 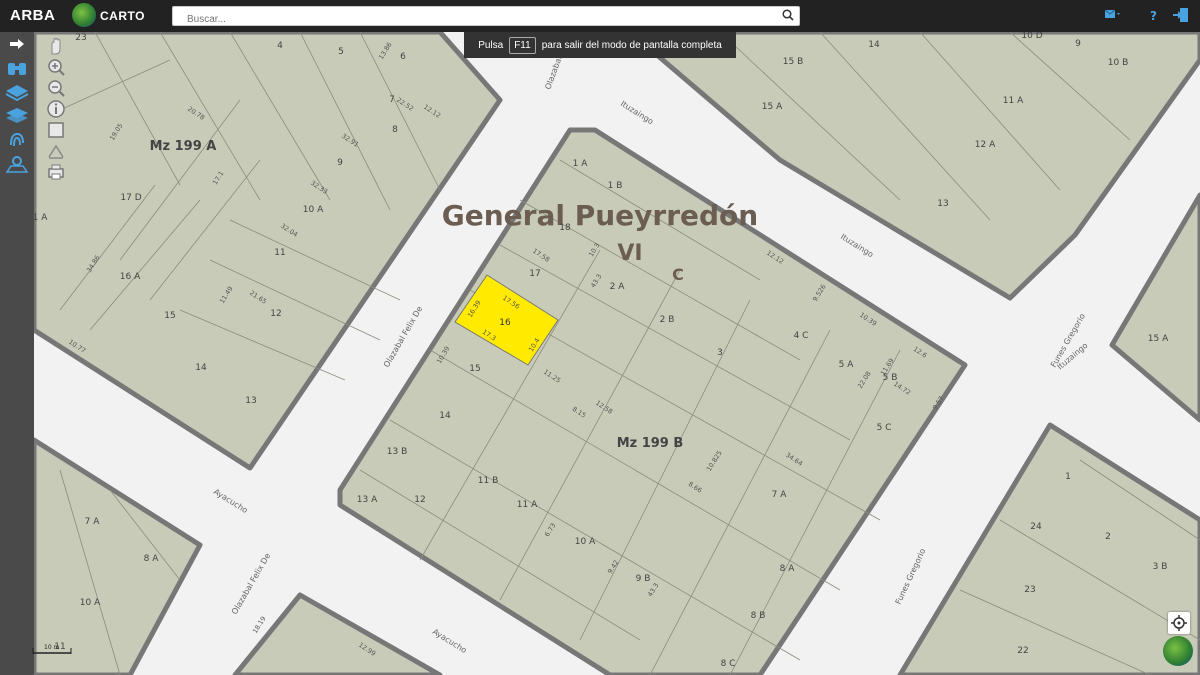 What do you see at coordinates (56, 130) in the screenshot?
I see `square-select-icon` at bounding box center [56, 130].